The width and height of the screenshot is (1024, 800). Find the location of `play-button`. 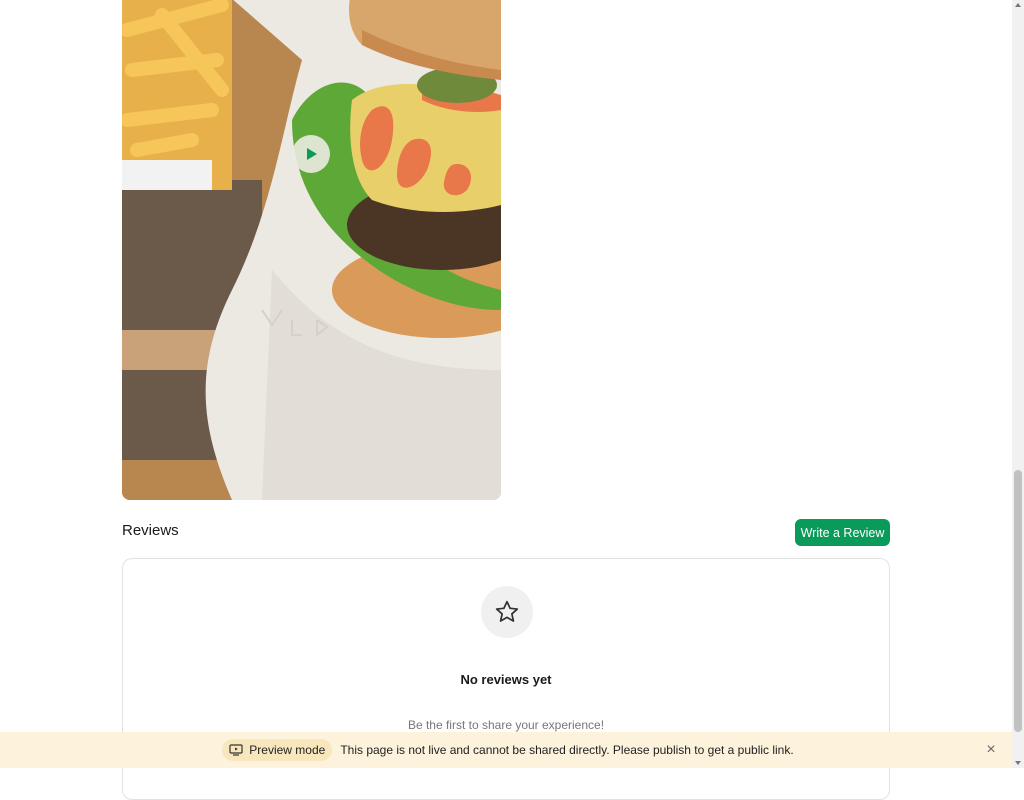

play-button is located at coordinates (311, 154).